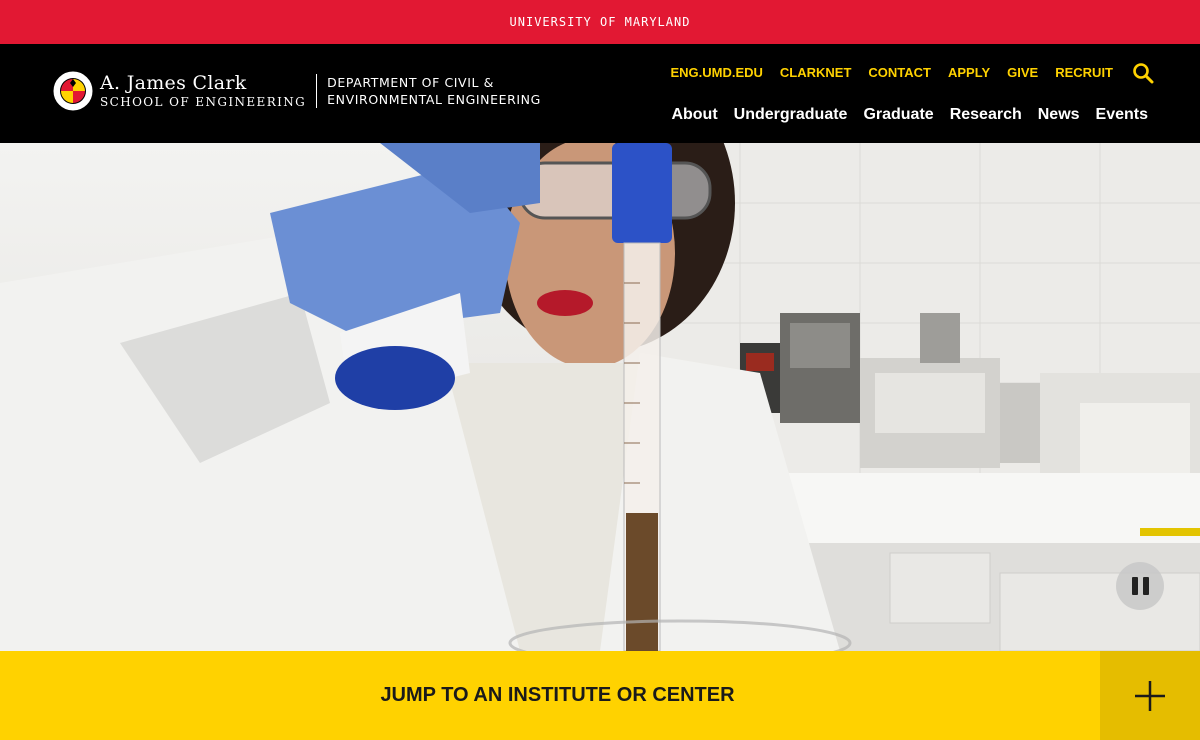 This screenshot has width=1200, height=740. What do you see at coordinates (550, 695) in the screenshot?
I see `jump-to-institute-button: JUMP TO AN INSTITUTE OR CENTER` at bounding box center [550, 695].